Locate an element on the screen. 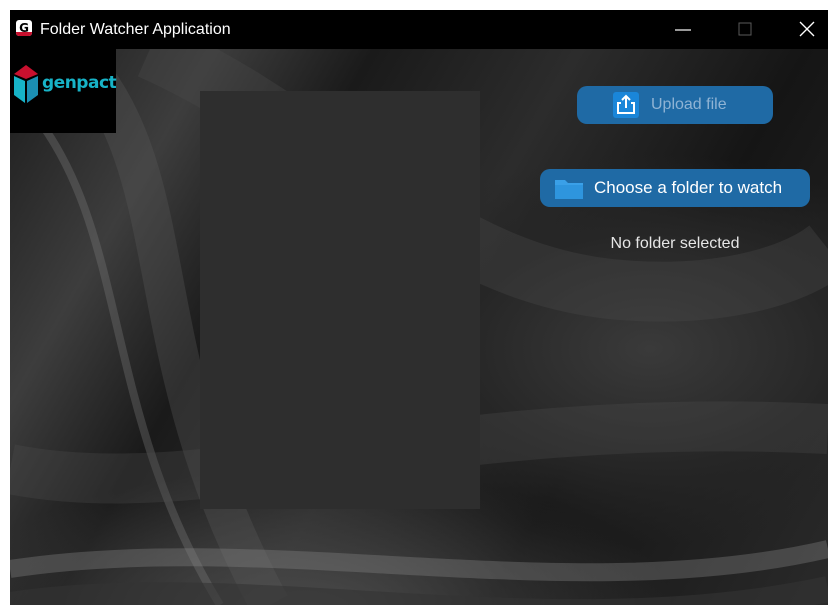  upload-icon is located at coordinates (626, 105).